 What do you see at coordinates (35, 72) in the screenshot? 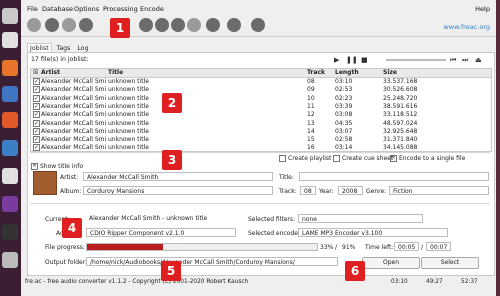
I see `select-all-checkbox: ☒` at bounding box center [35, 72].